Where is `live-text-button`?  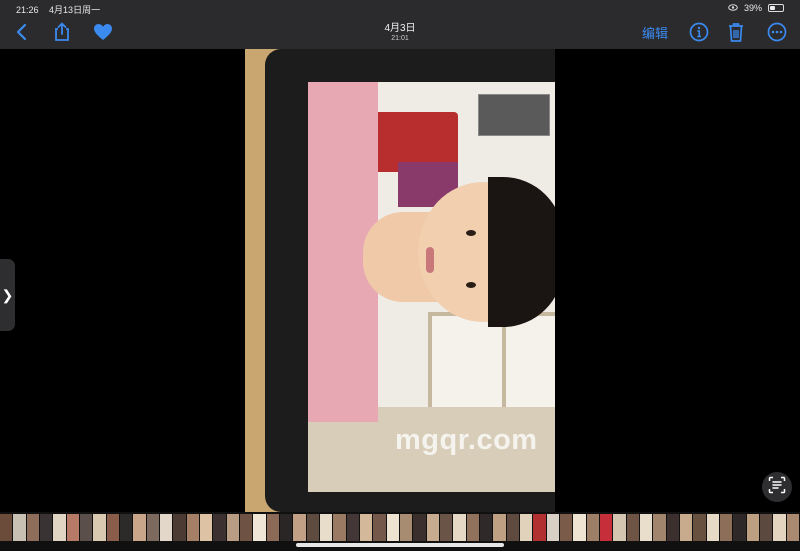 live-text-button is located at coordinates (777, 487).